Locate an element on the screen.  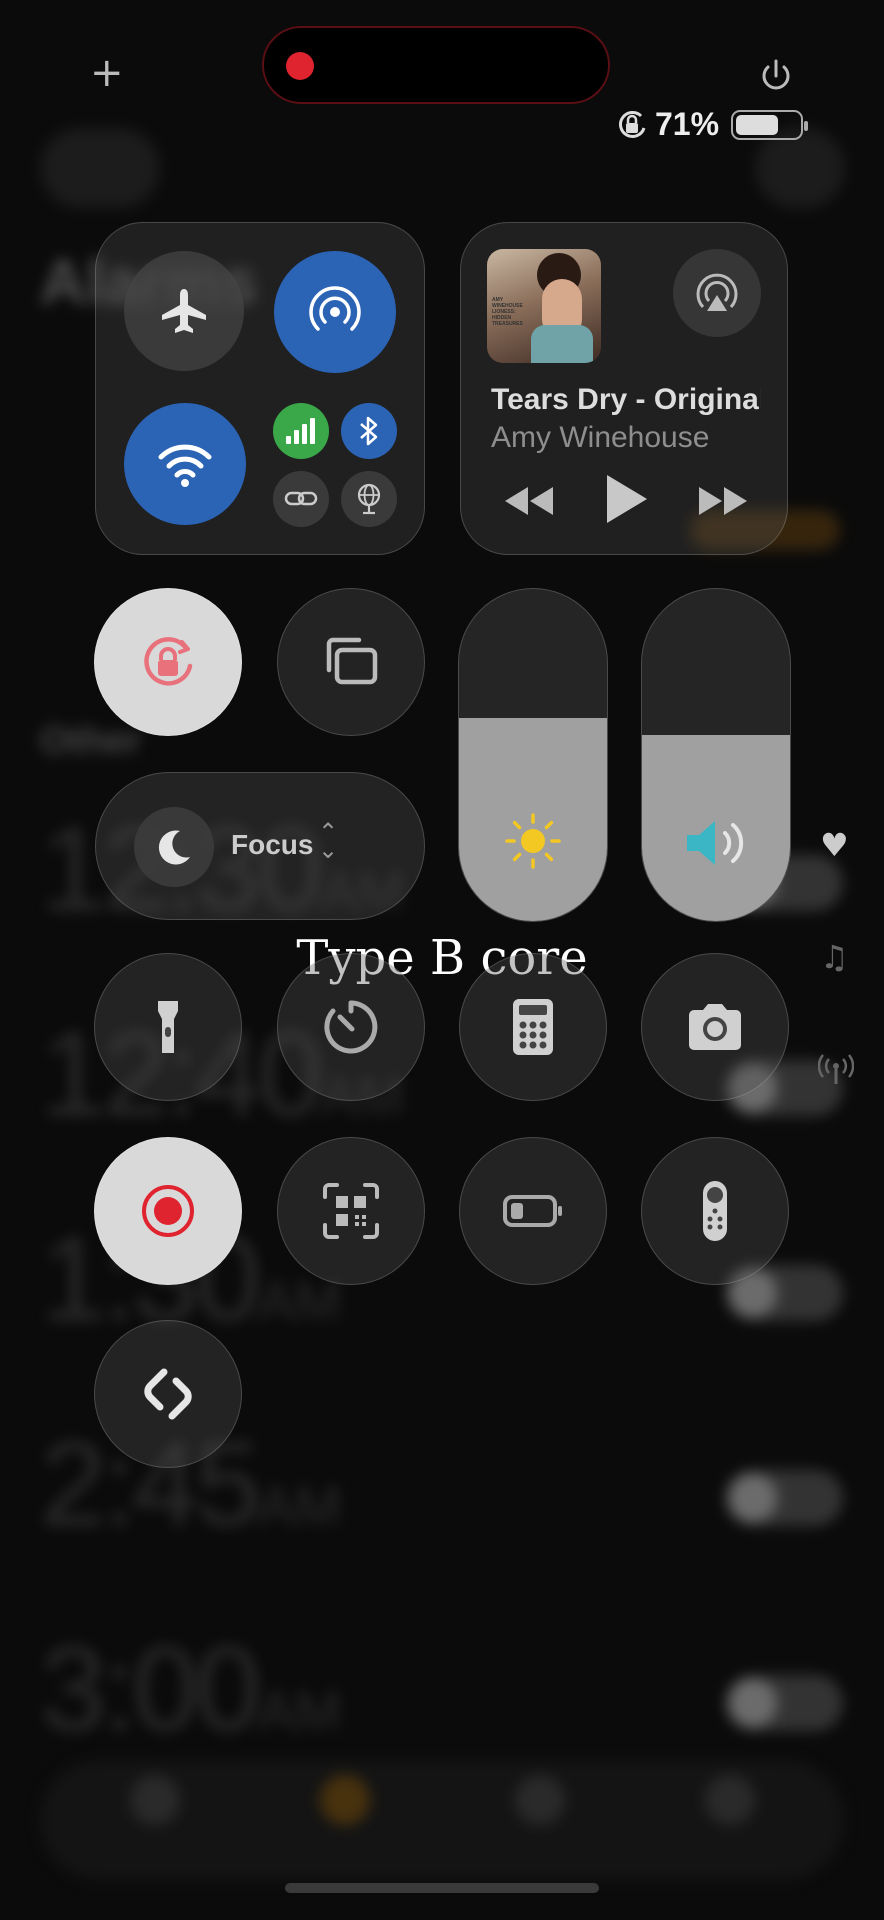
power-icon is located at coordinates (776, 76).